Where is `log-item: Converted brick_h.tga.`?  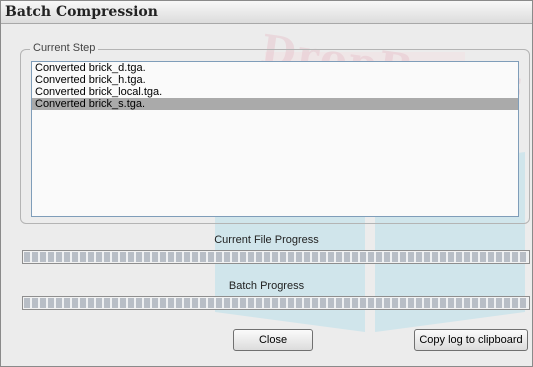 log-item: Converted brick_h.tga. is located at coordinates (275, 80).